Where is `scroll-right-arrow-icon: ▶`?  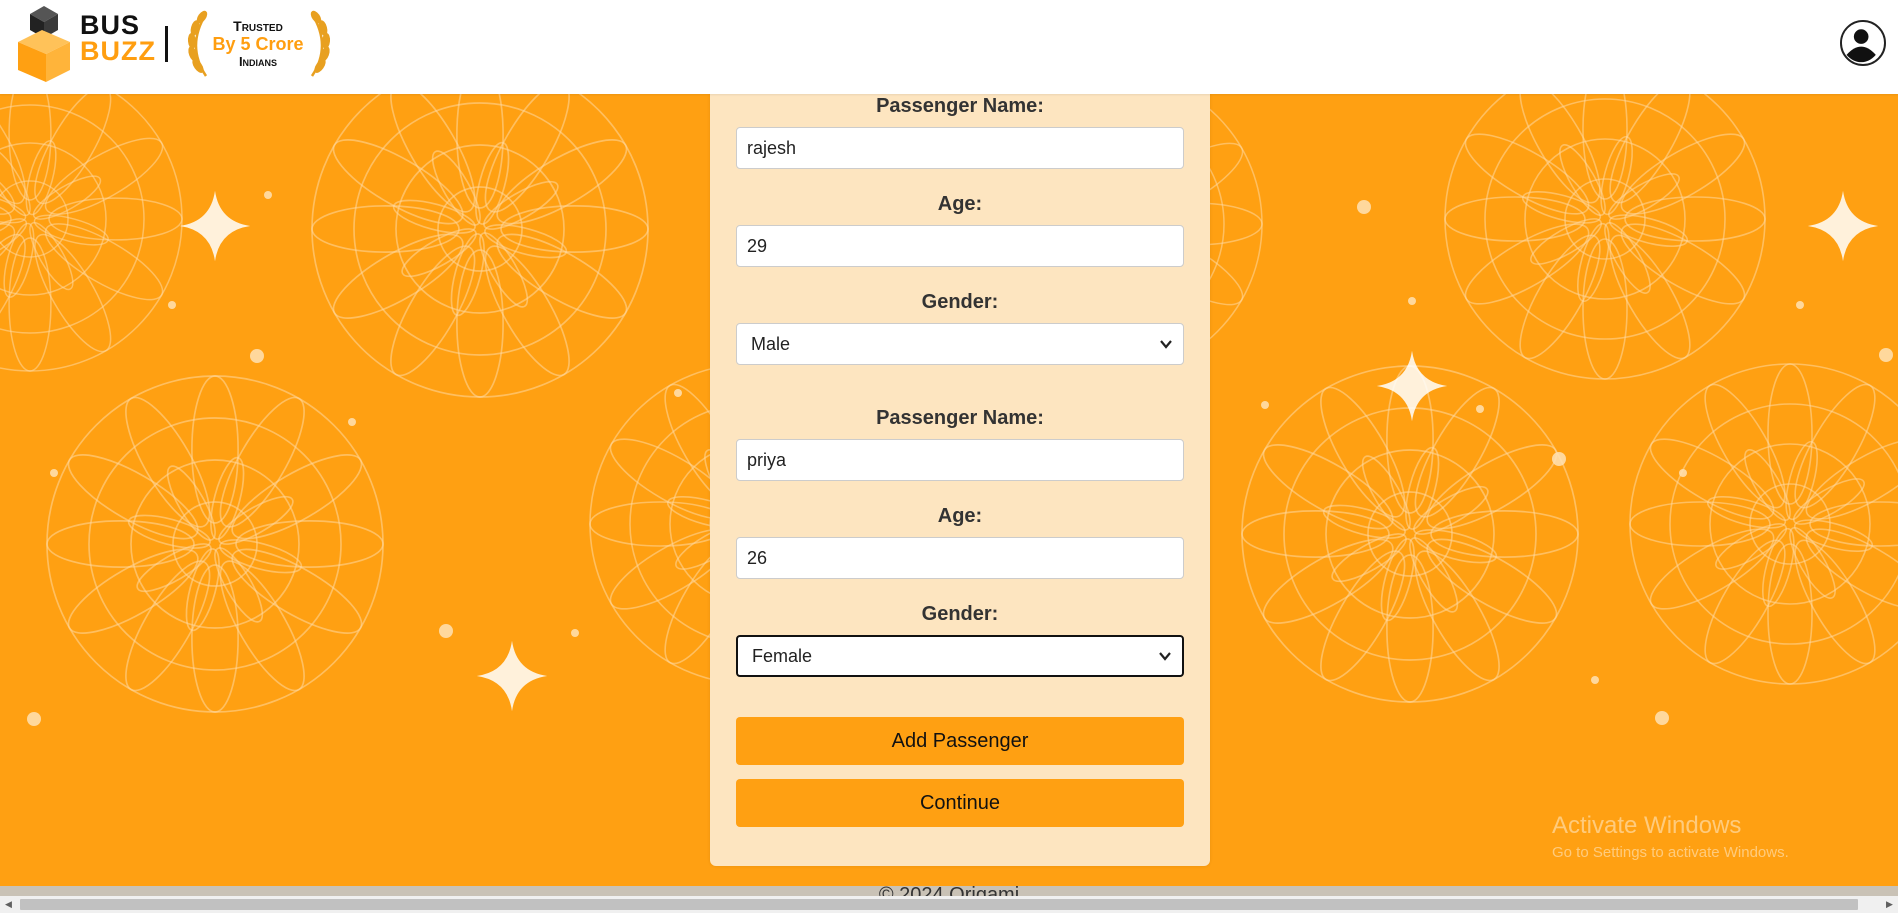
scroll-right-arrow-icon: ▶ is located at coordinates (1889, 904).